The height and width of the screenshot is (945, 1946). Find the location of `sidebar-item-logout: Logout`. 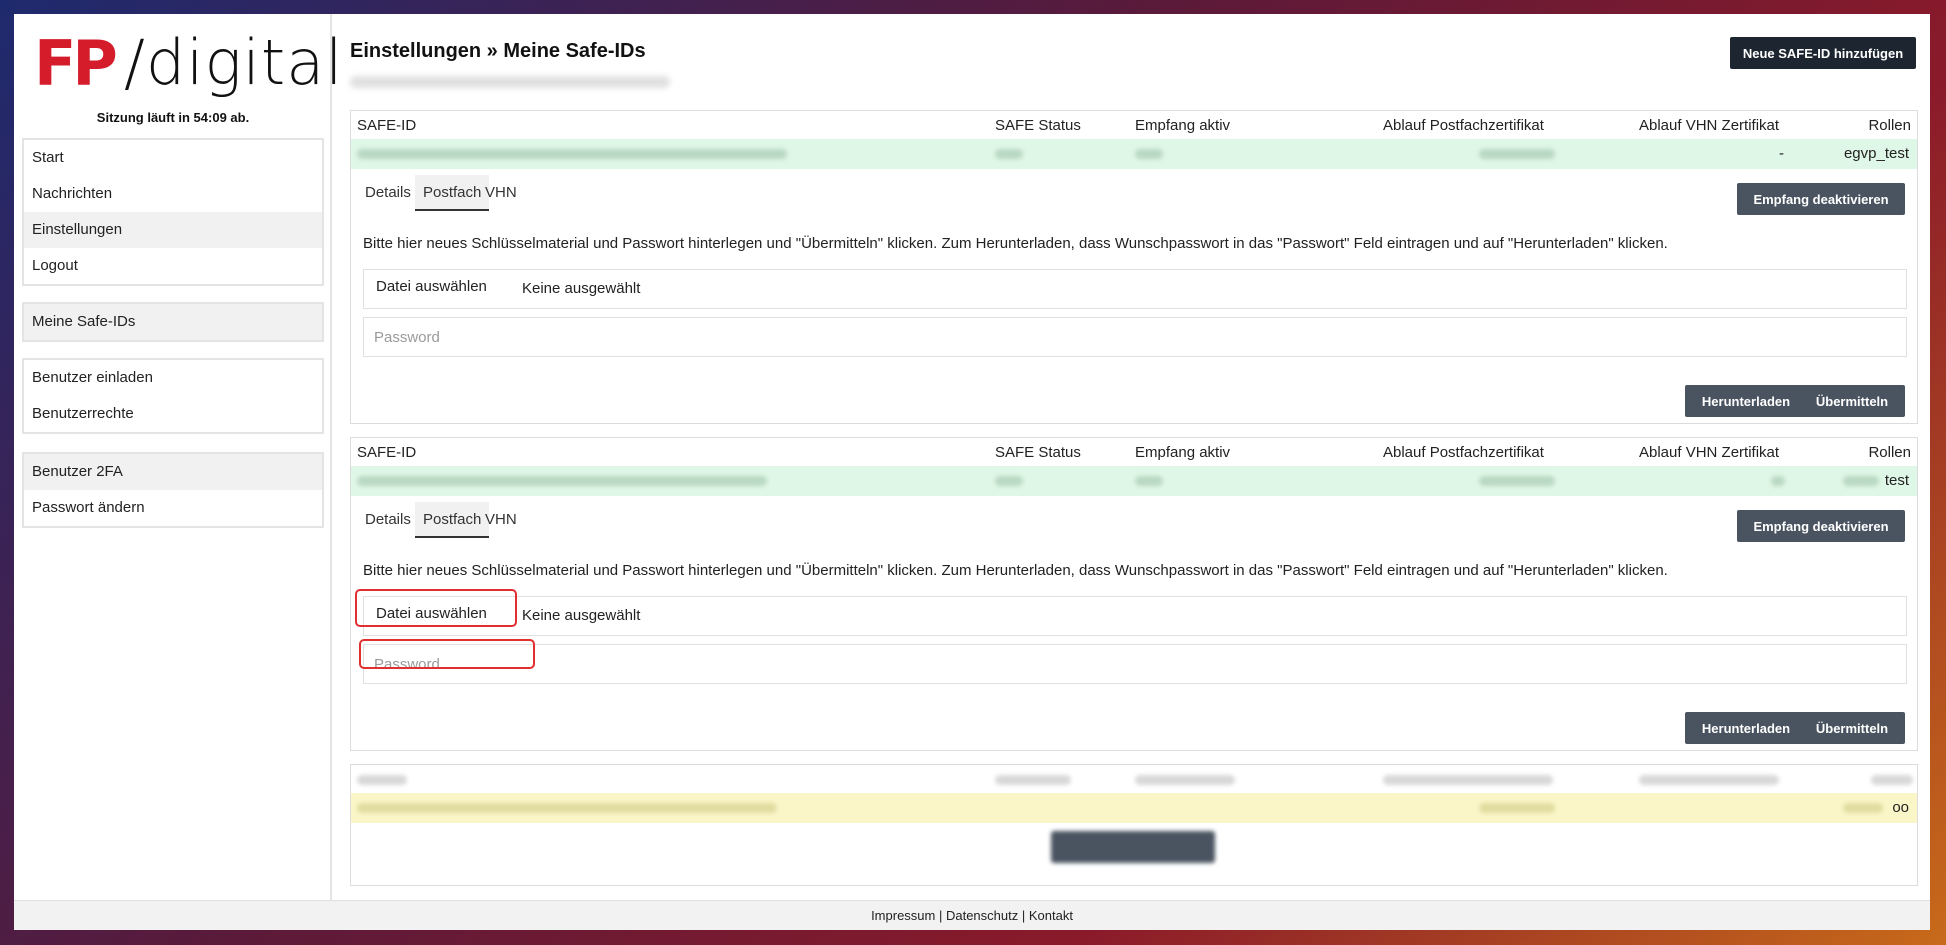

sidebar-item-logout: Logout is located at coordinates (173, 266).